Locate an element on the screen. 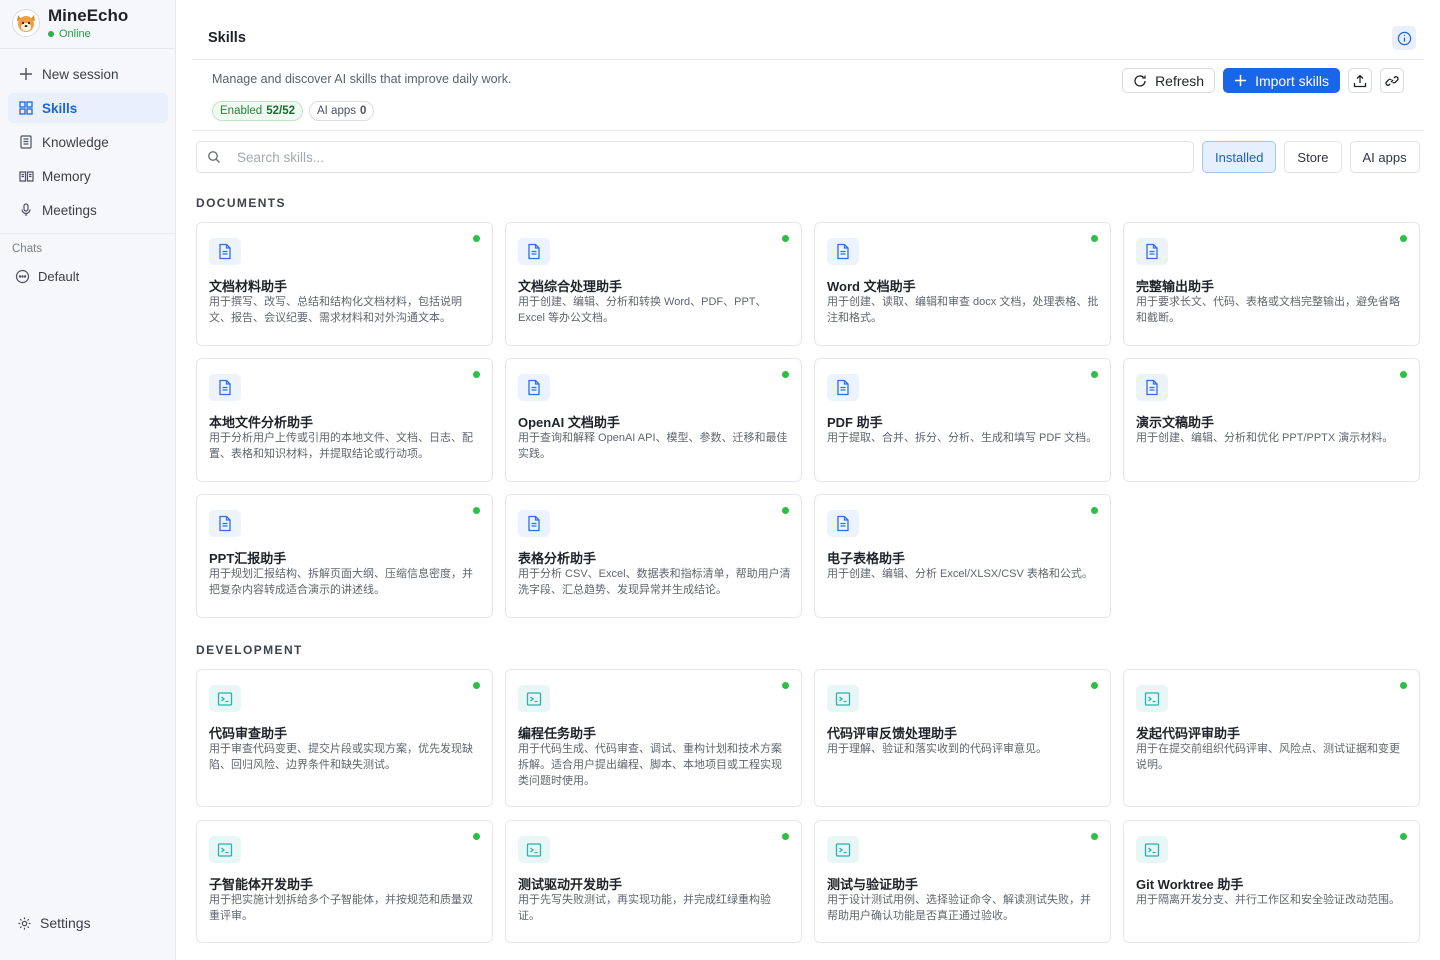  skill-title: 代码评审反馈处理助手 is located at coordinates (892, 733).